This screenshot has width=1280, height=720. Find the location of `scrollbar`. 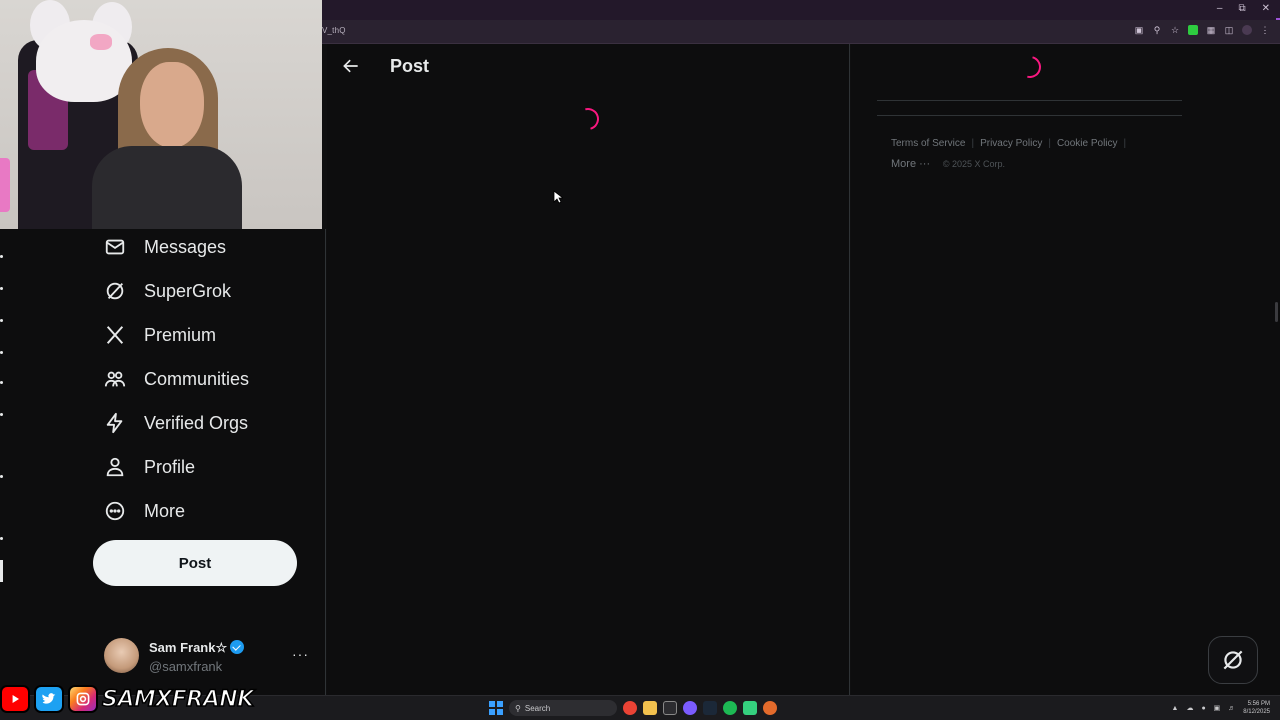

scrollbar is located at coordinates (1276, 312).